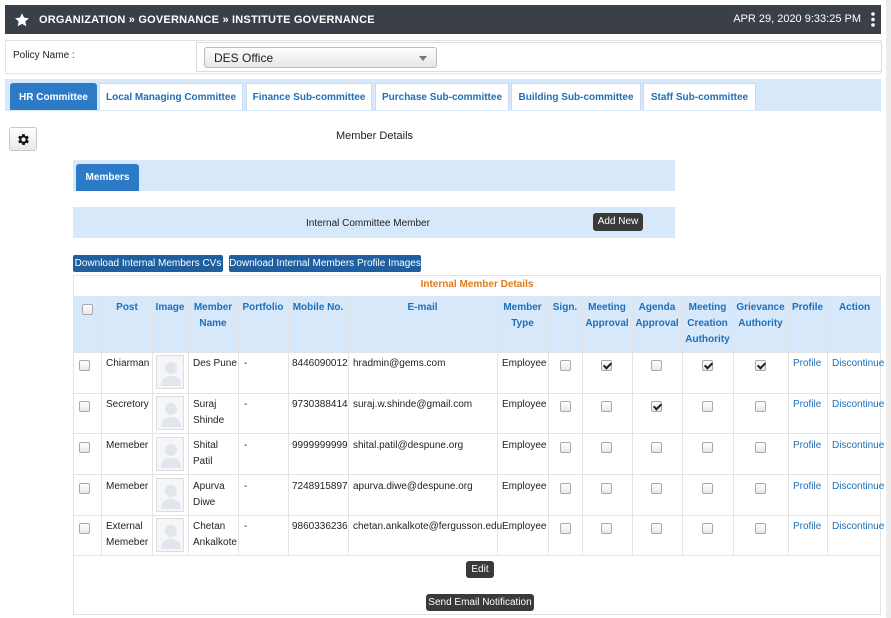 The image size is (891, 618). Describe the element at coordinates (325, 263) in the screenshot. I see `download-profile-images-button: Download Internal Members Profile Images` at that location.